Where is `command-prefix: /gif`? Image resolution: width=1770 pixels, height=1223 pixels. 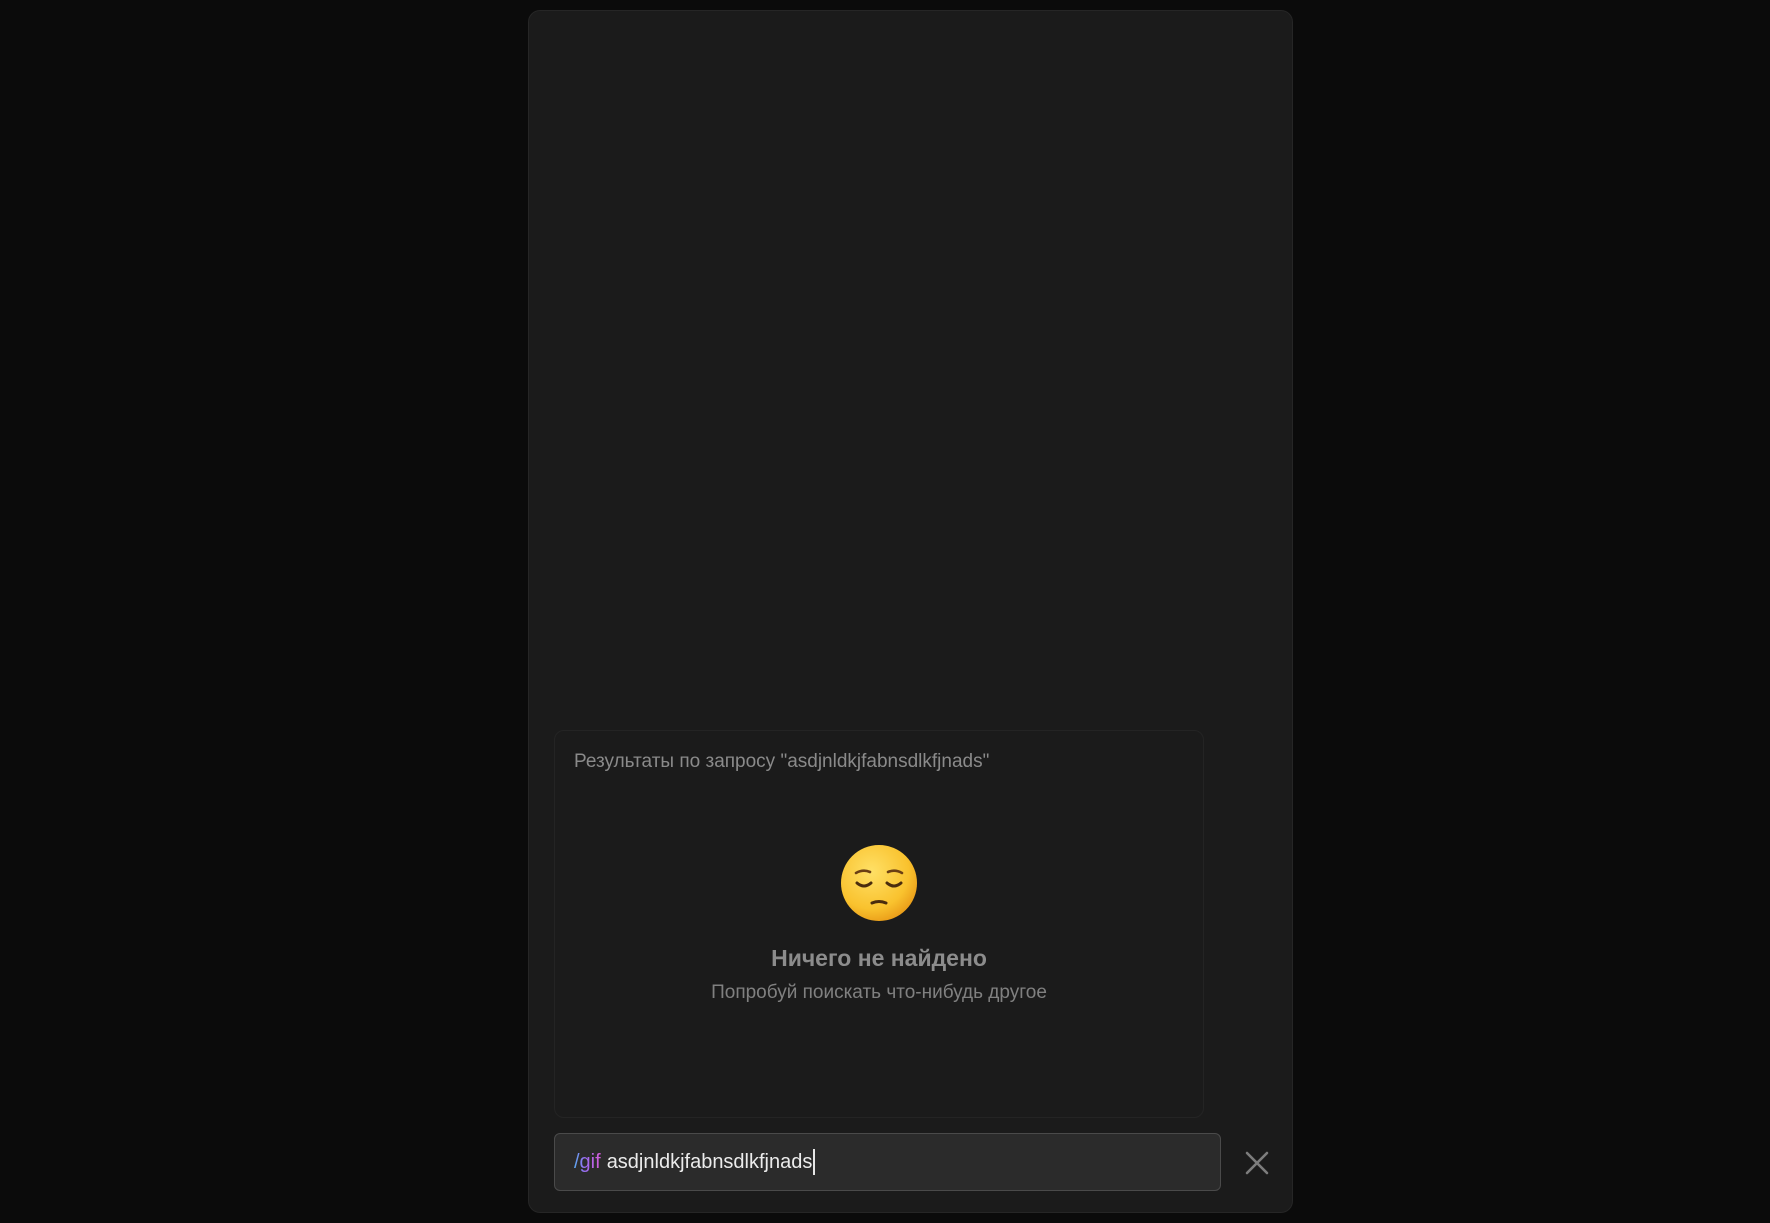 command-prefix: /gif is located at coordinates (587, 1161).